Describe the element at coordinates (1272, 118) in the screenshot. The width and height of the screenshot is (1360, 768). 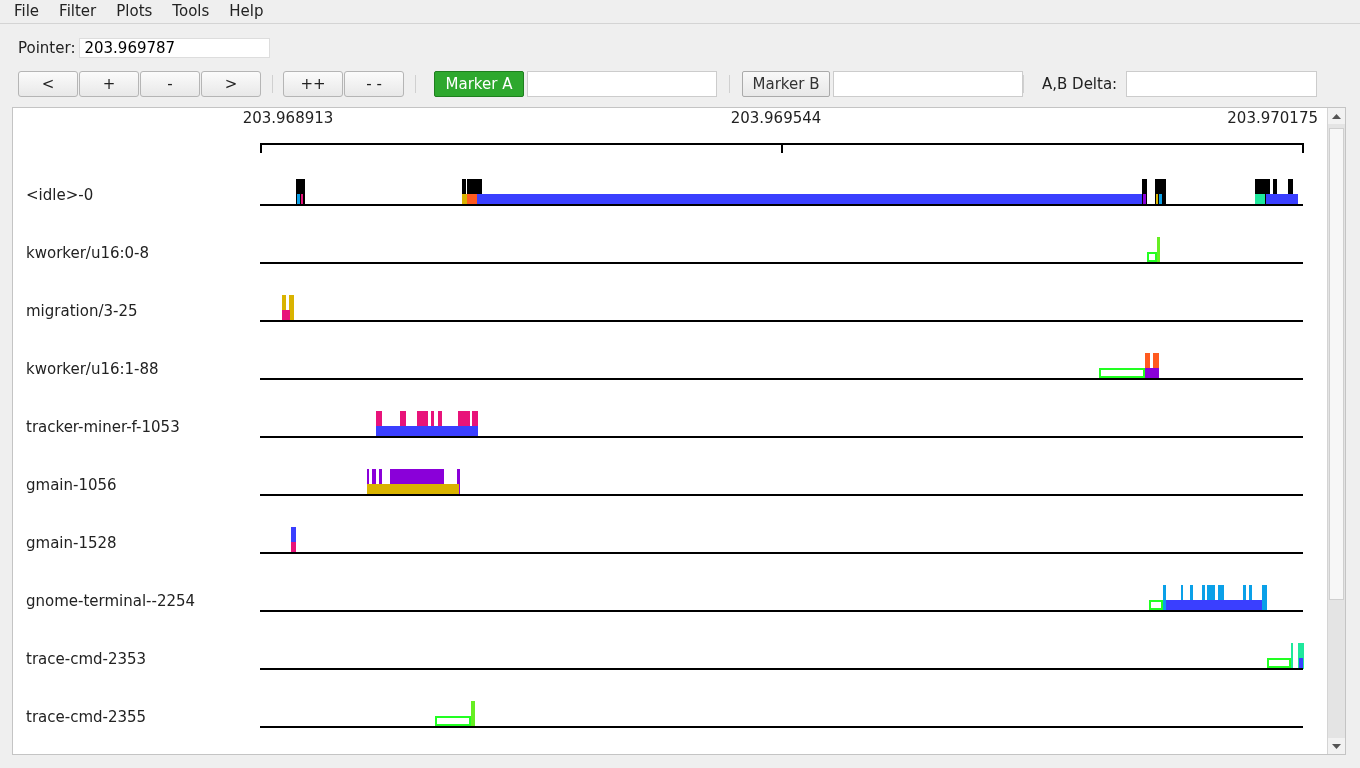
I see `axis-label: 203.970175` at that location.